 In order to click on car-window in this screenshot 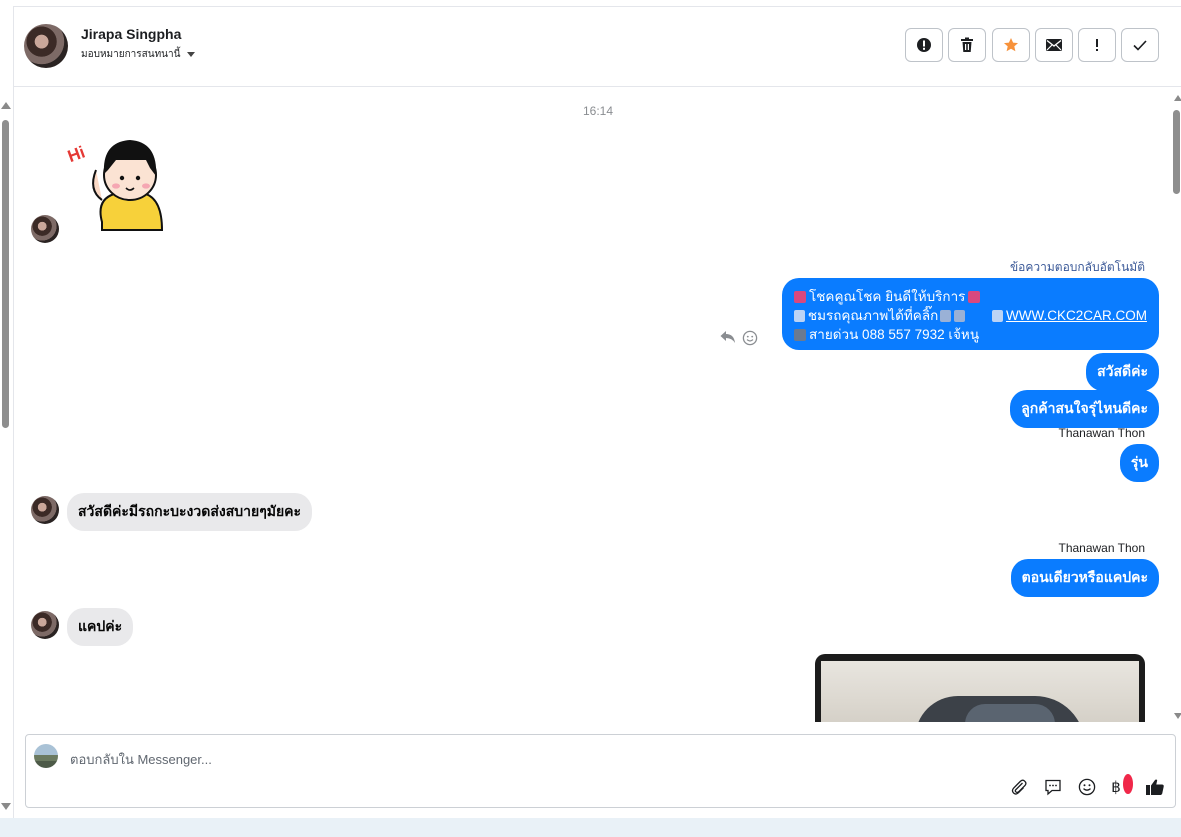, I will do `click(1010, 713)`.